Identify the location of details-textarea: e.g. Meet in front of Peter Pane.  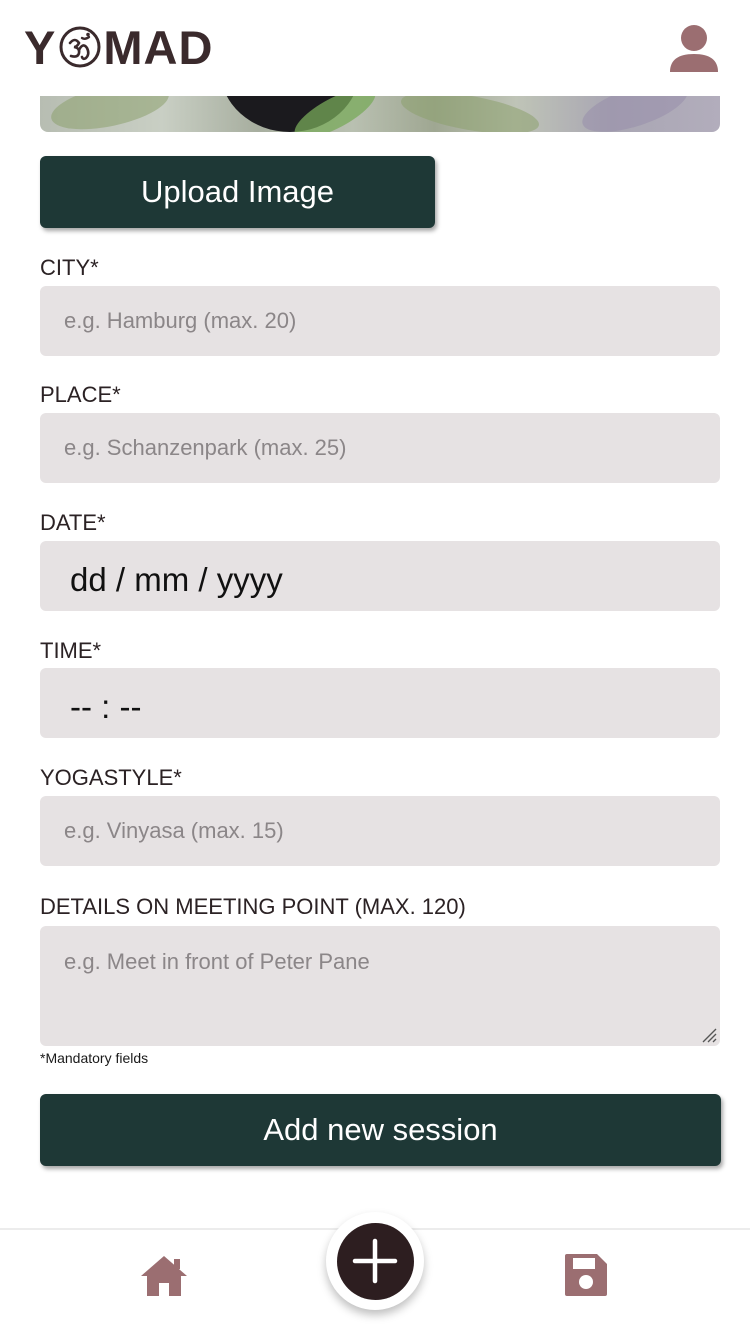
(380, 986).